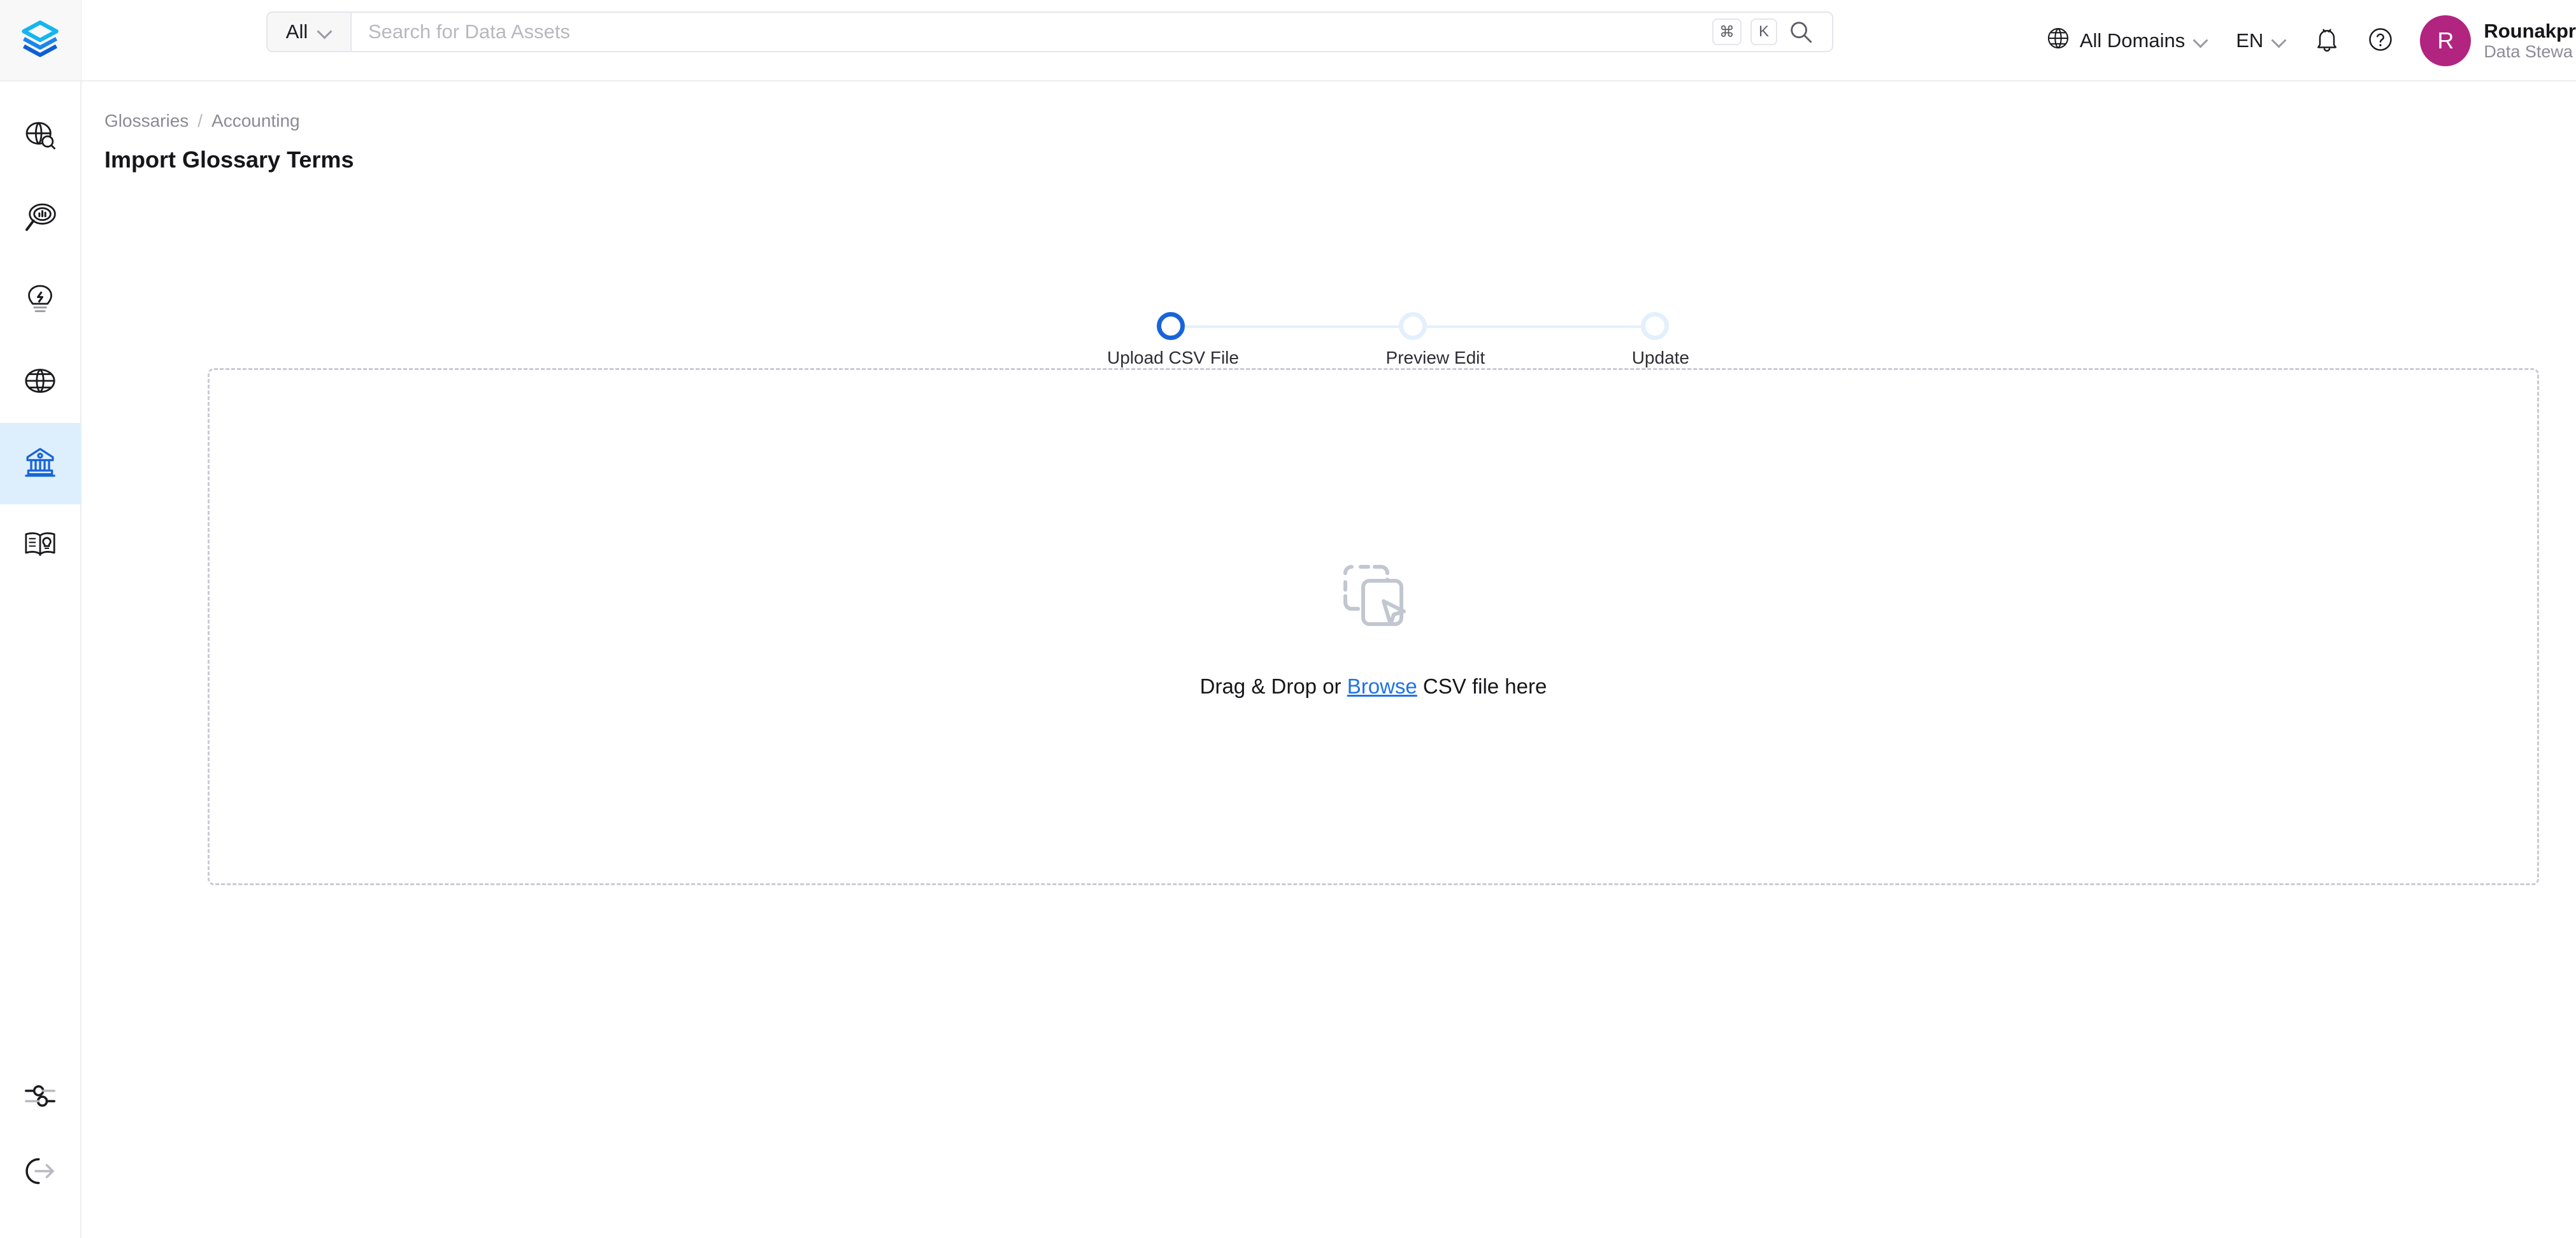 The image size is (2576, 1238). Describe the element at coordinates (1660, 357) in the screenshot. I see `step-label-update: Update` at that location.